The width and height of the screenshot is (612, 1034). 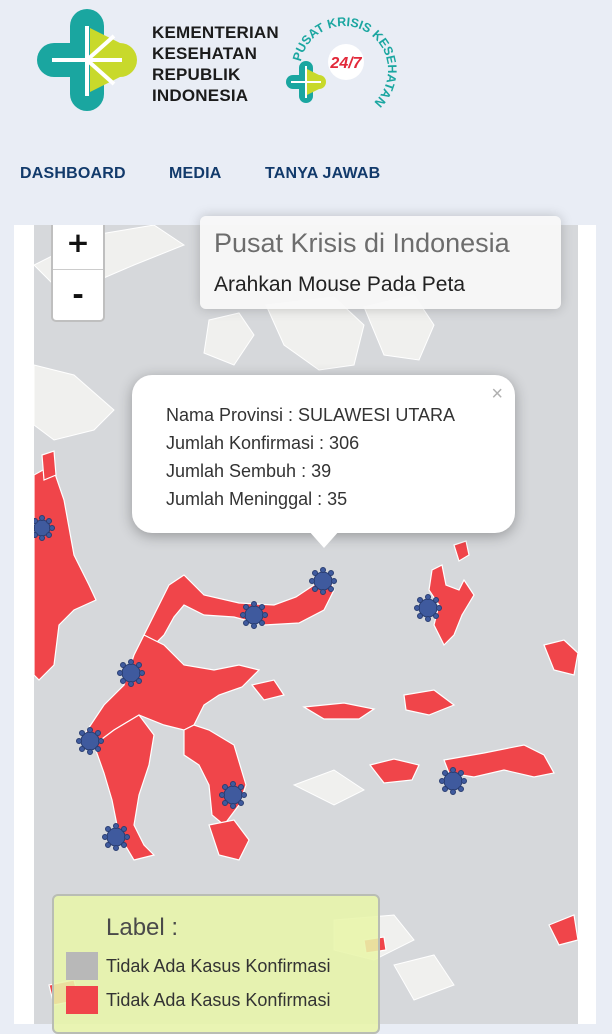 What do you see at coordinates (497, 394) in the screenshot?
I see `popup-close-button: ×` at bounding box center [497, 394].